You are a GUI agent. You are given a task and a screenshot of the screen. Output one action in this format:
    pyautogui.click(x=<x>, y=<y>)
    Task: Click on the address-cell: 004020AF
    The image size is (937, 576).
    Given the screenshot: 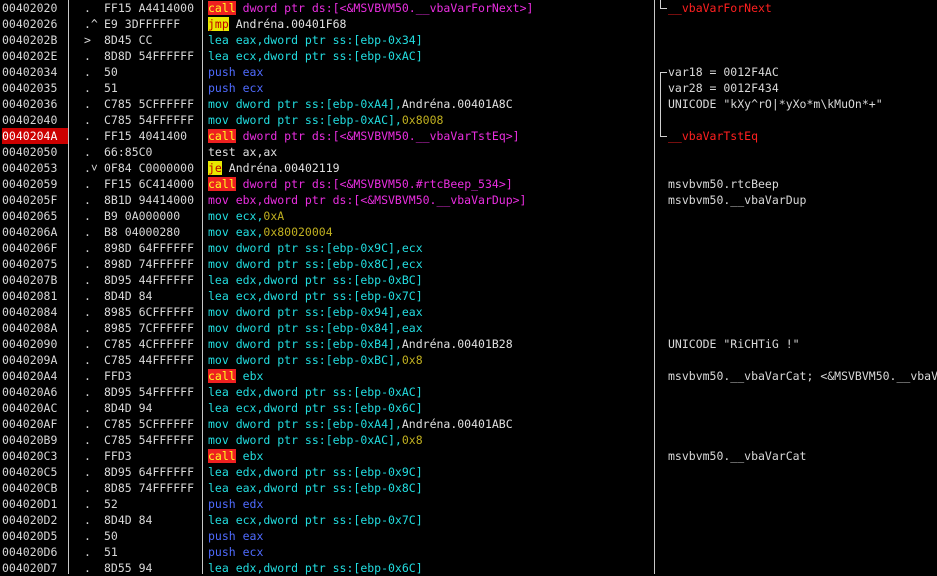 What is the action you would take?
    pyautogui.click(x=30, y=424)
    